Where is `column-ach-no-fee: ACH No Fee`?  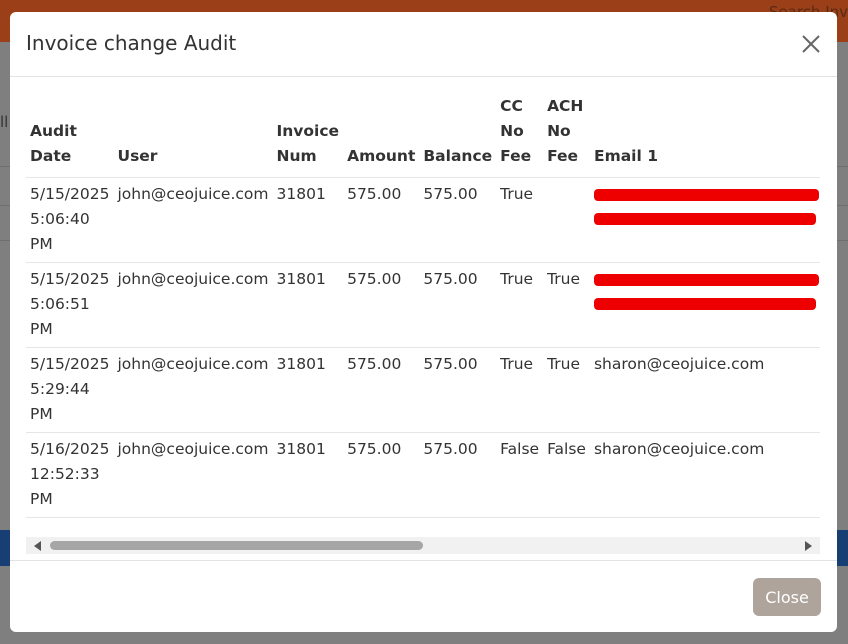 column-ach-no-fee: ACH No Fee is located at coordinates (566, 134).